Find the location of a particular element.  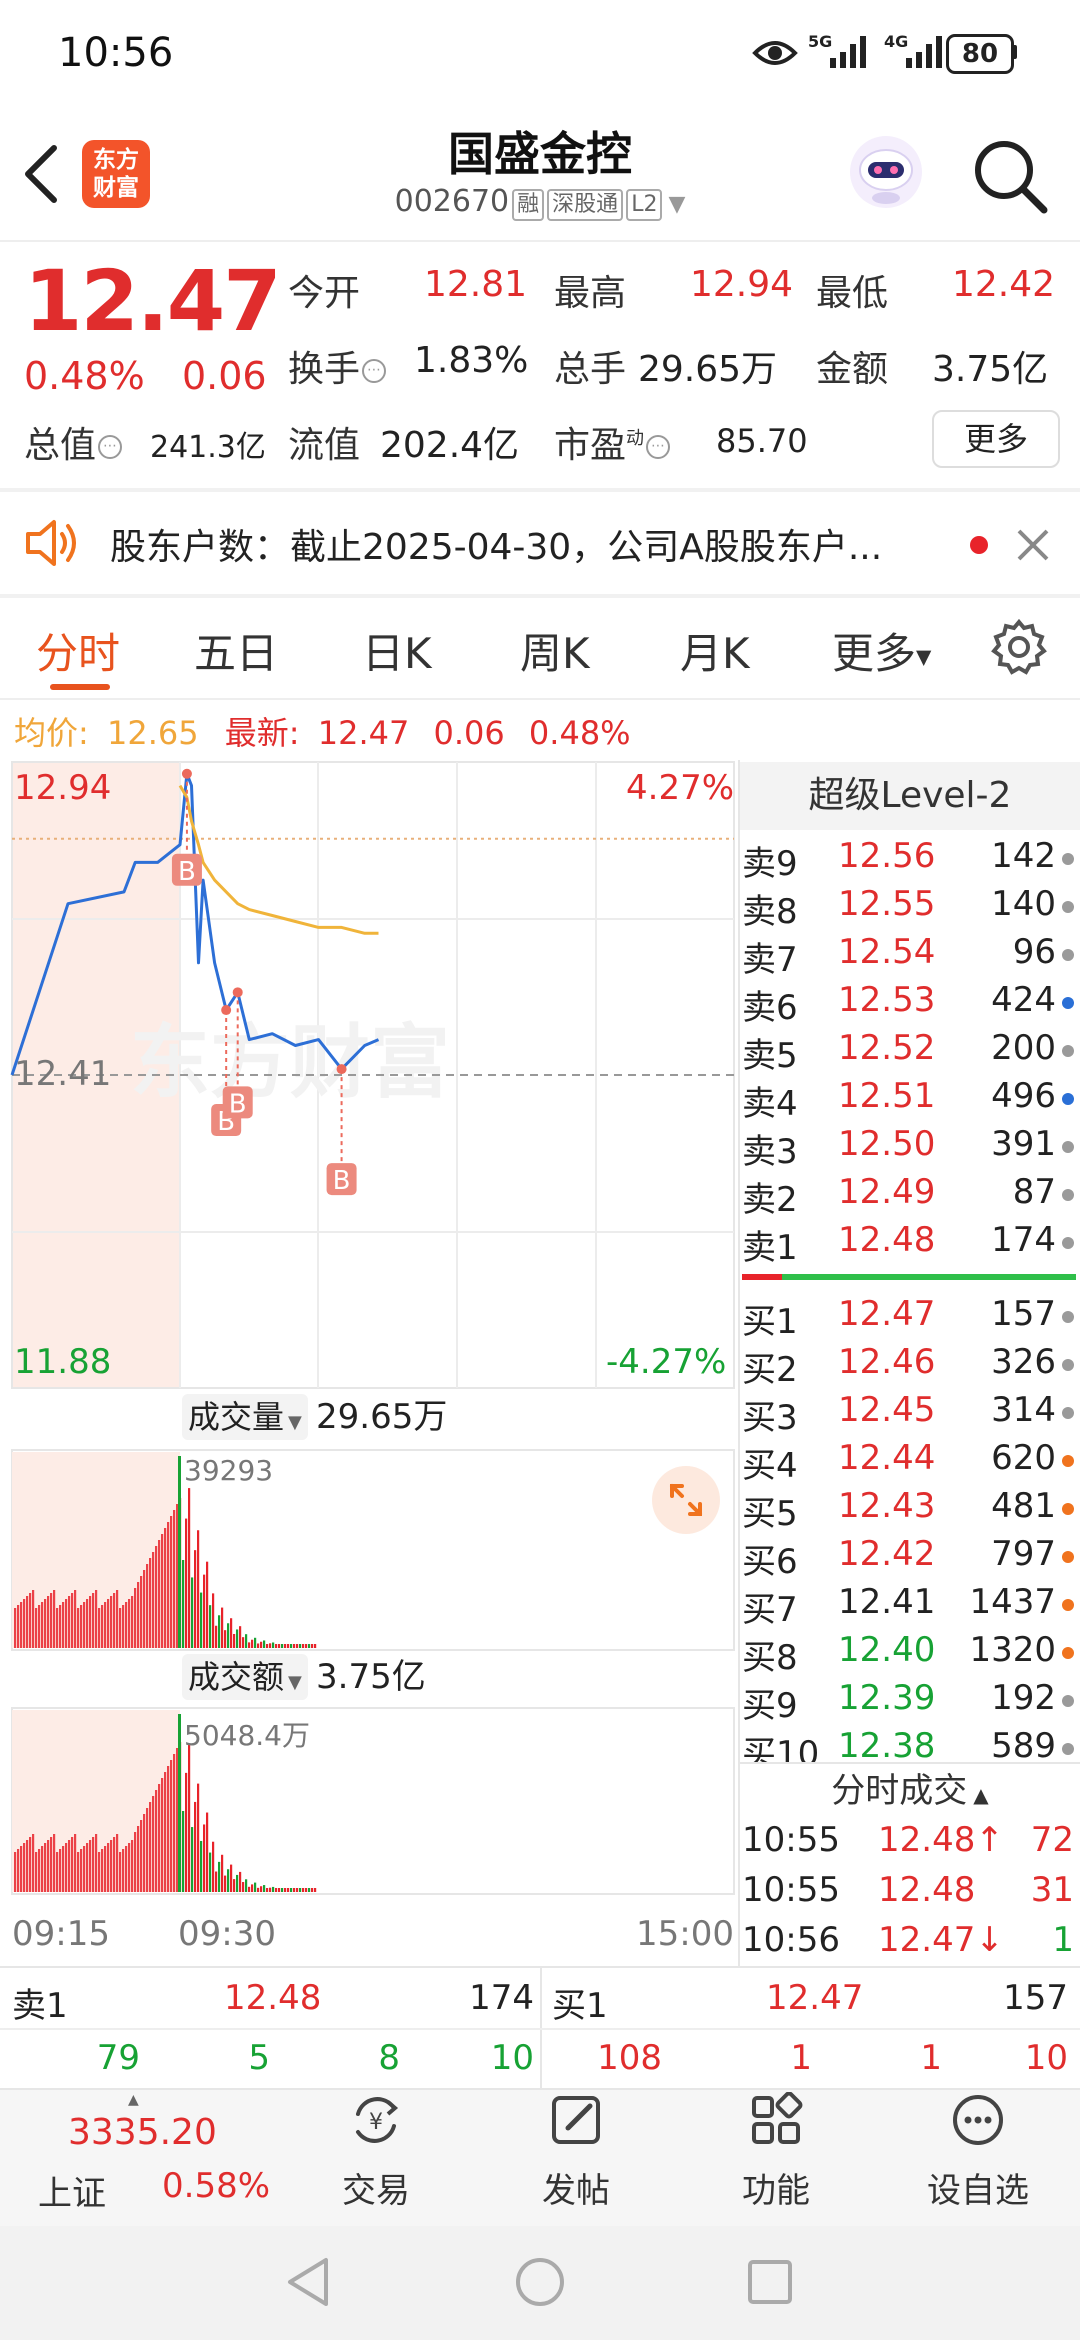

bid-row: 买6 12.42 797 is located at coordinates (911, 1558).